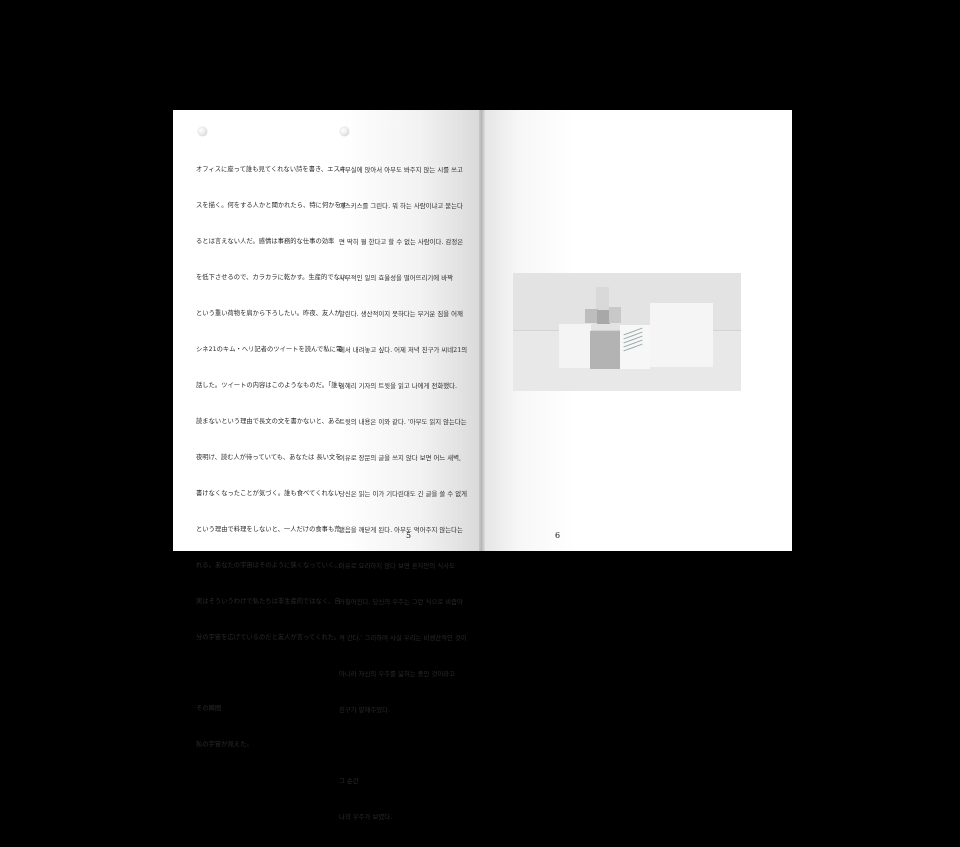  I want to click on page-number-left: 5, so click(409, 535).